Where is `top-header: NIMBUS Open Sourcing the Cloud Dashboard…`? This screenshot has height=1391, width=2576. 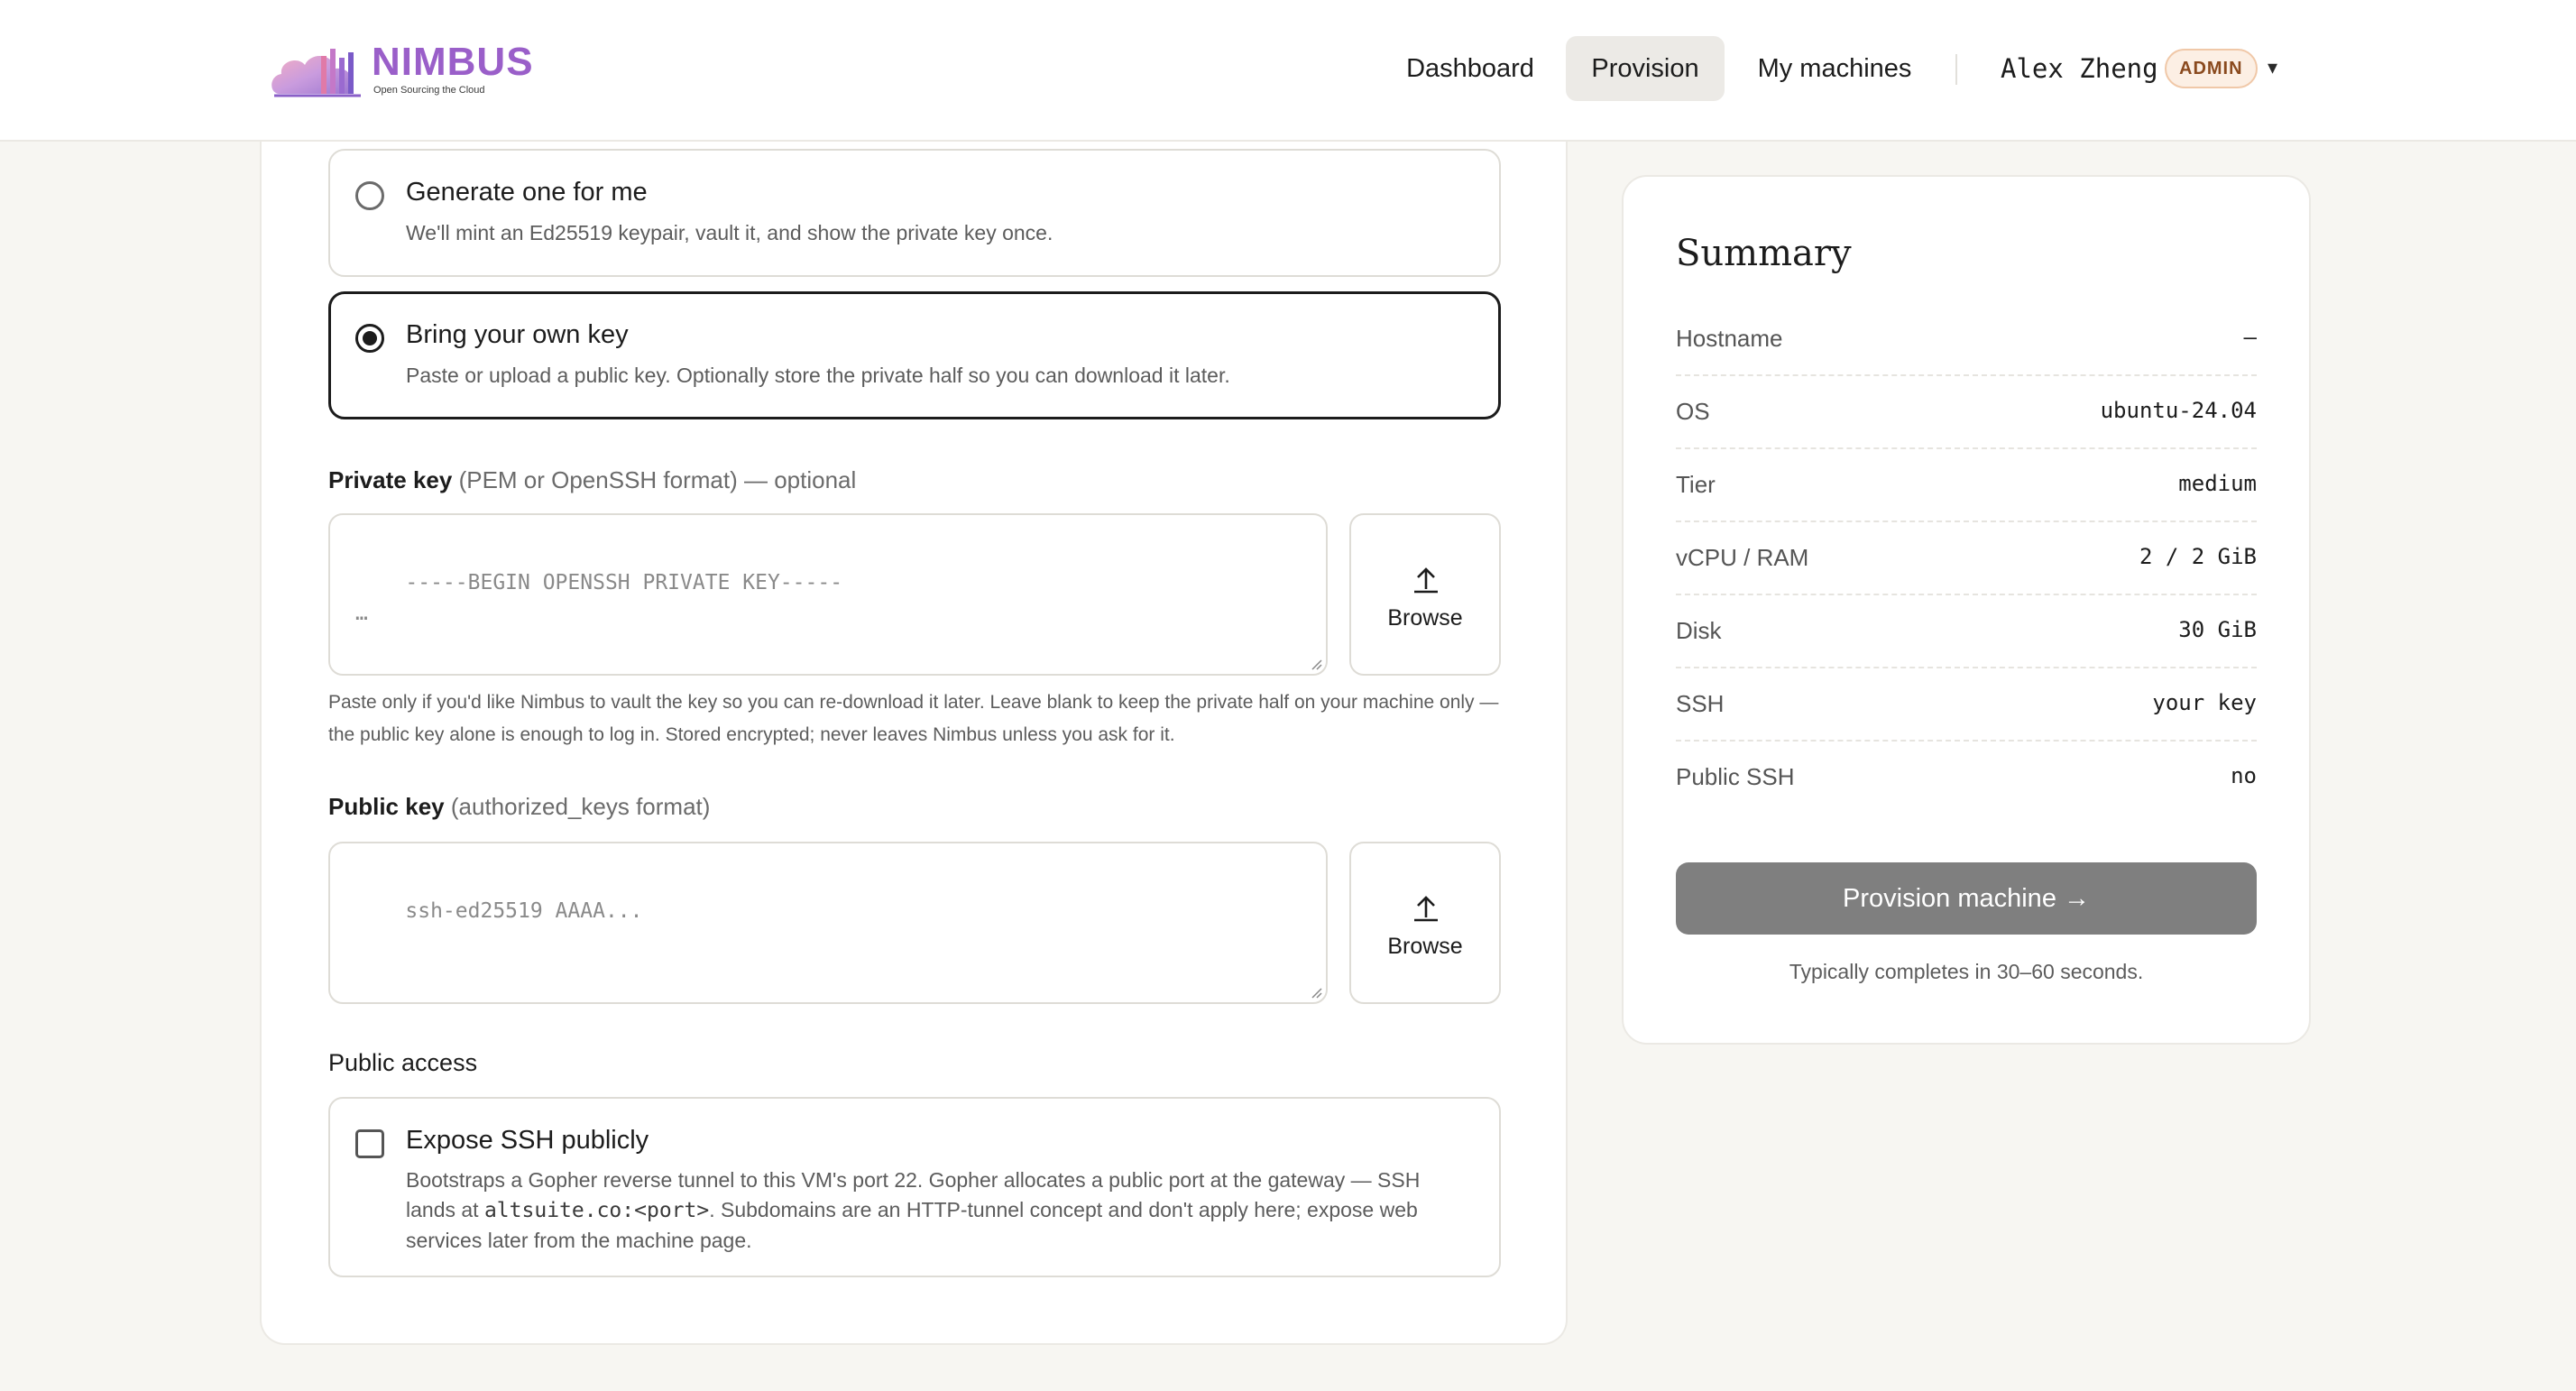 top-header: NIMBUS Open Sourcing the Cloud Dashboard… is located at coordinates (1288, 71).